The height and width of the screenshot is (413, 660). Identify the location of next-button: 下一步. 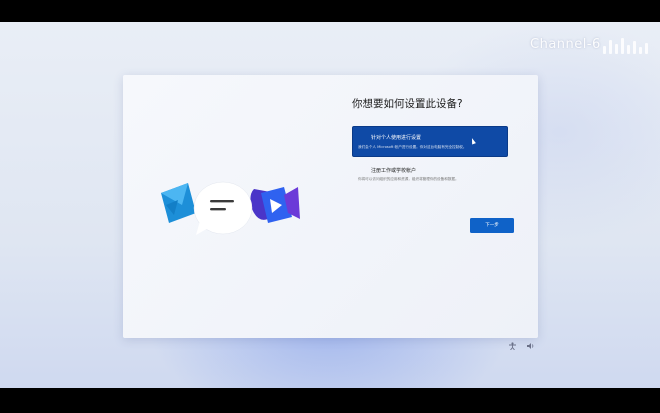
(492, 225).